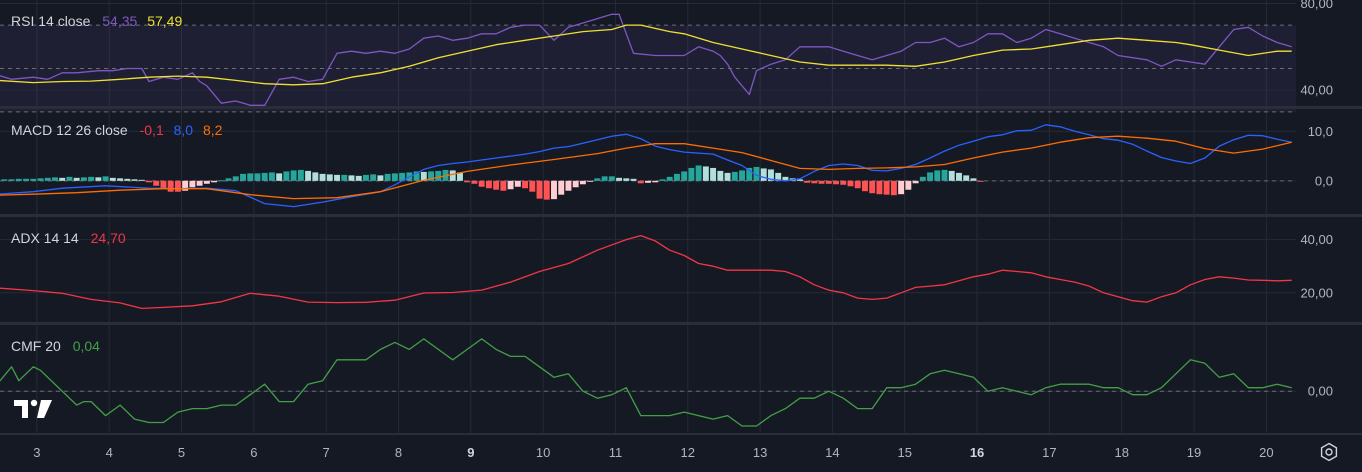 The height and width of the screenshot is (472, 1362). Describe the element at coordinates (183, 130) in the screenshot. I see `macd-line-value: 8,0` at that location.